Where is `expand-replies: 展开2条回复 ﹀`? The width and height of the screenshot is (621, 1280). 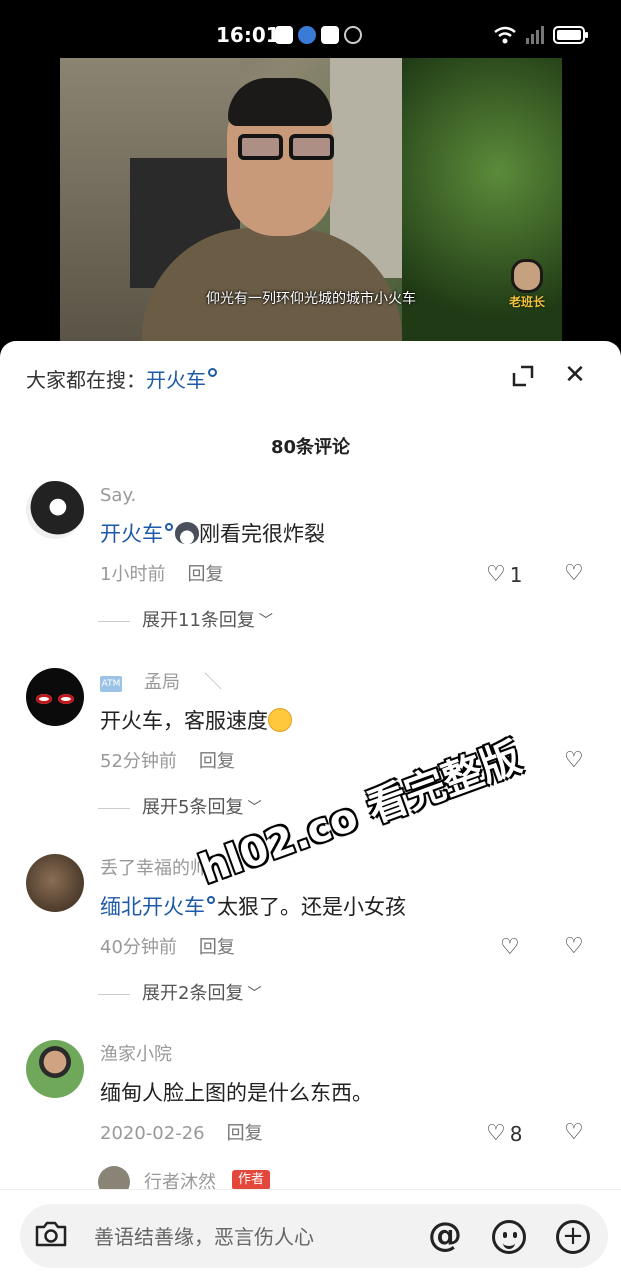
expand-replies: 展开2条回复 ﹀ is located at coordinates (179, 994).